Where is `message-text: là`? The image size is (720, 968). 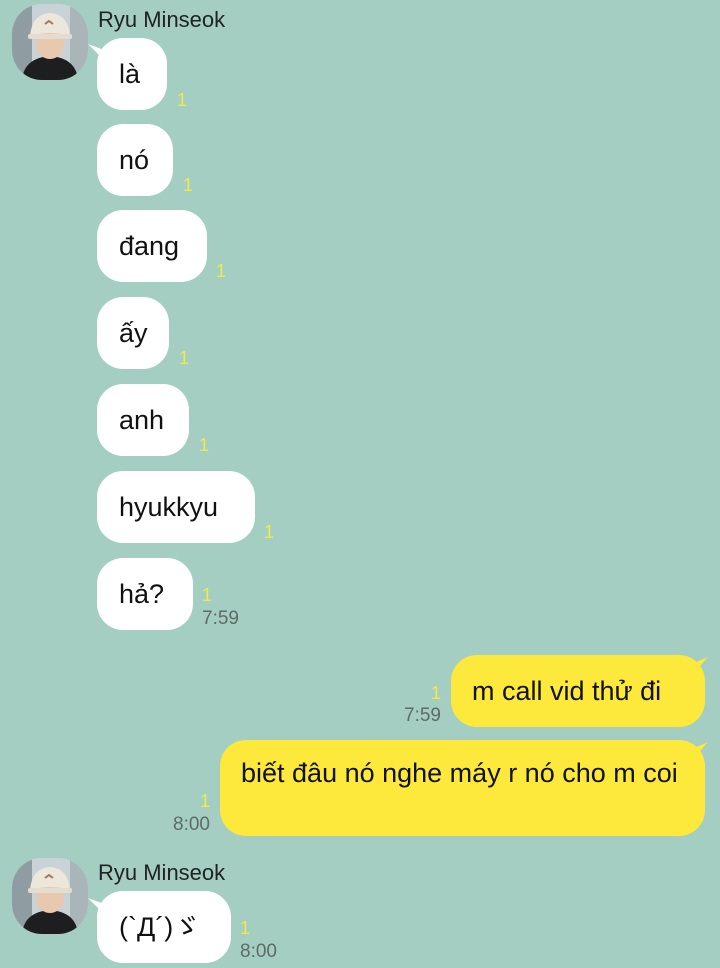 message-text: là is located at coordinates (130, 74).